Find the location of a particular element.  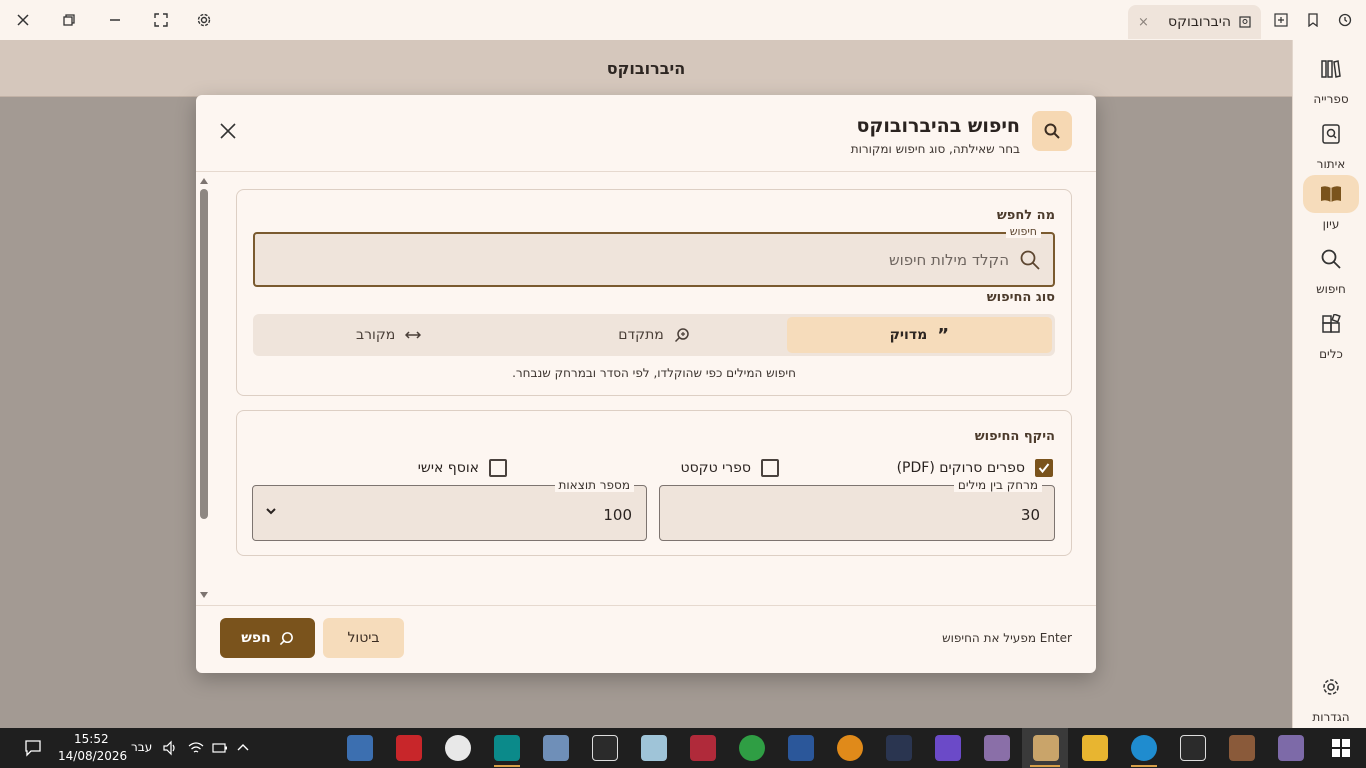

search-field: חיפוש is located at coordinates (654, 256).